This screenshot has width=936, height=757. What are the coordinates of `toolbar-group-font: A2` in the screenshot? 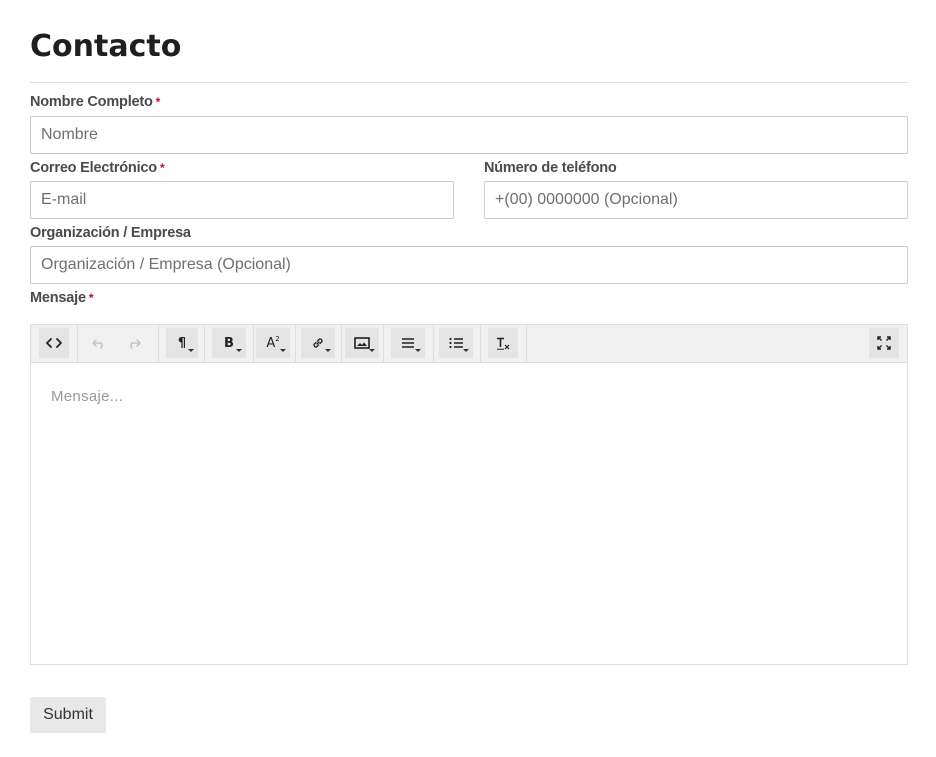 It's located at (274, 343).